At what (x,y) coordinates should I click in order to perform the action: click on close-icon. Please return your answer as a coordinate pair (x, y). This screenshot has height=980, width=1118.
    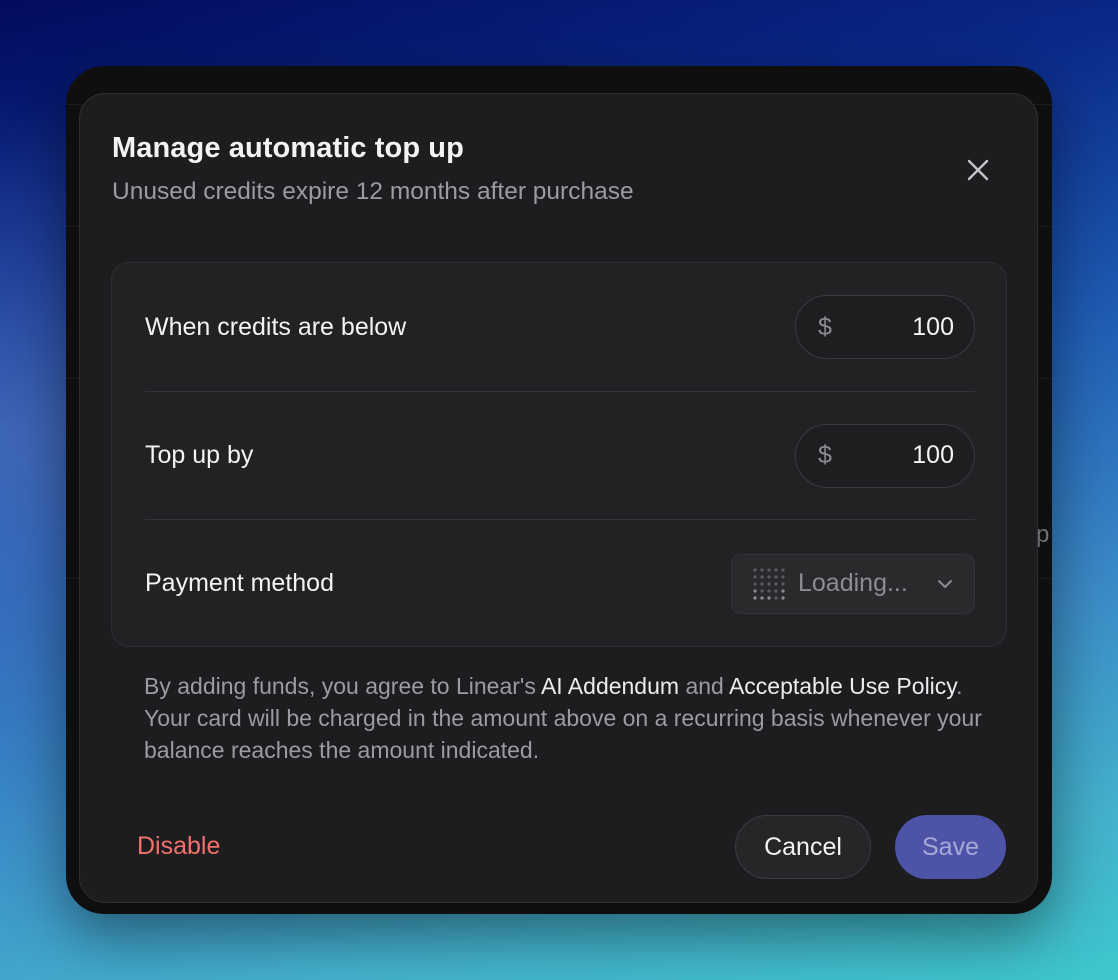
    Looking at the image, I should click on (978, 170).